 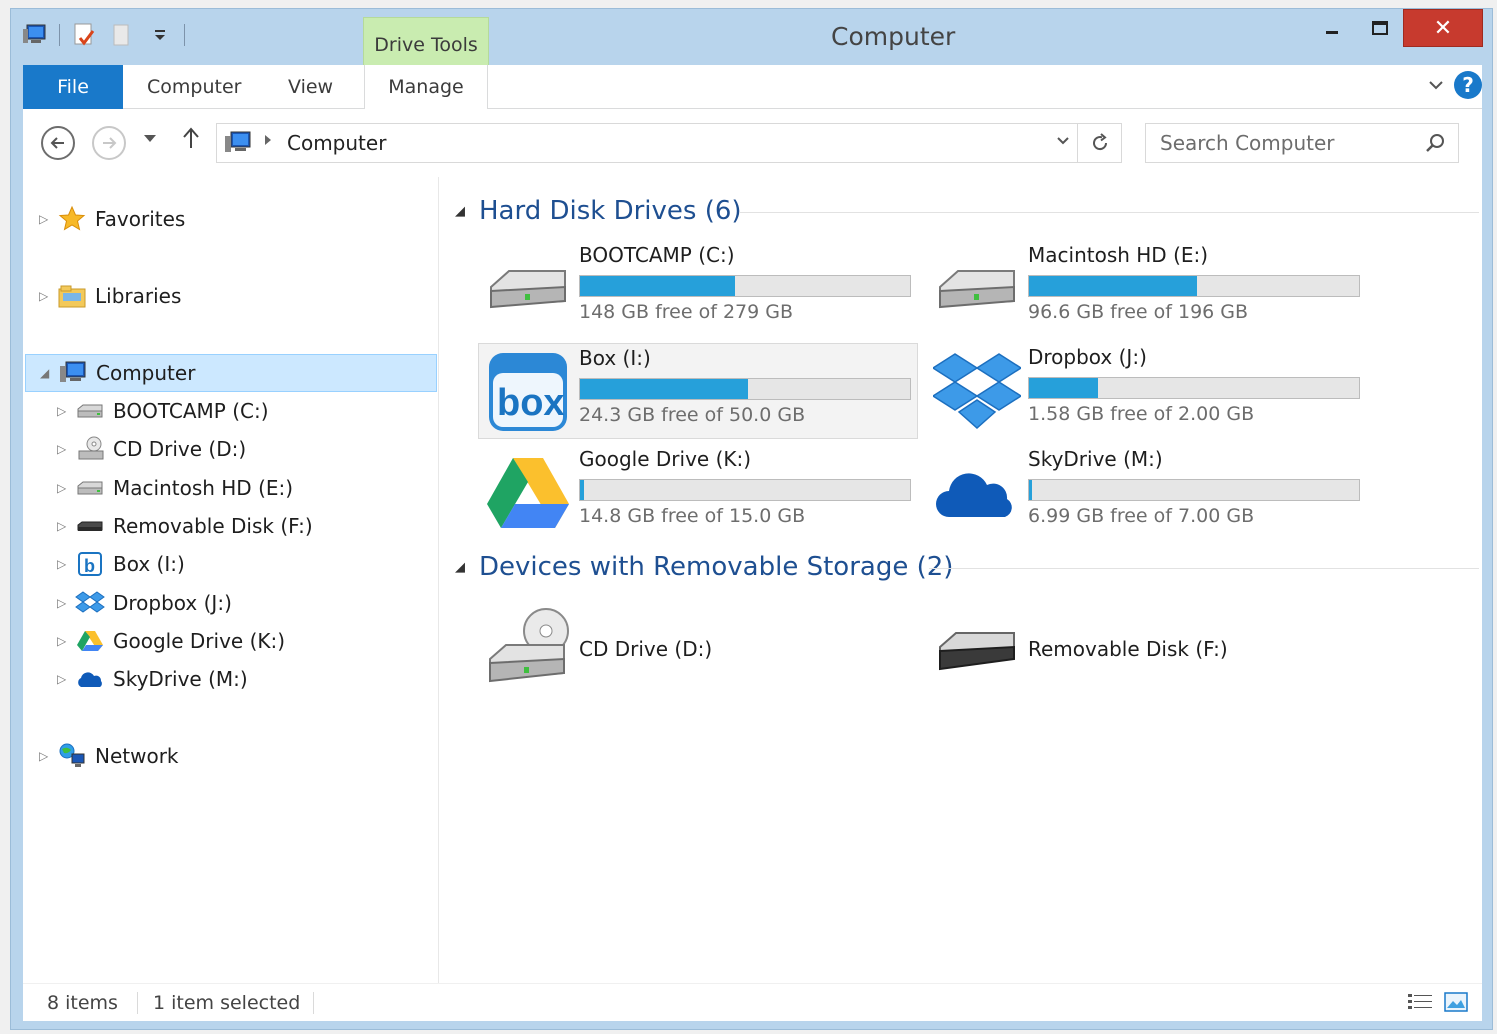 What do you see at coordinates (1118, 255) in the screenshot?
I see `drive-name: Macintosh HD (E:)` at bounding box center [1118, 255].